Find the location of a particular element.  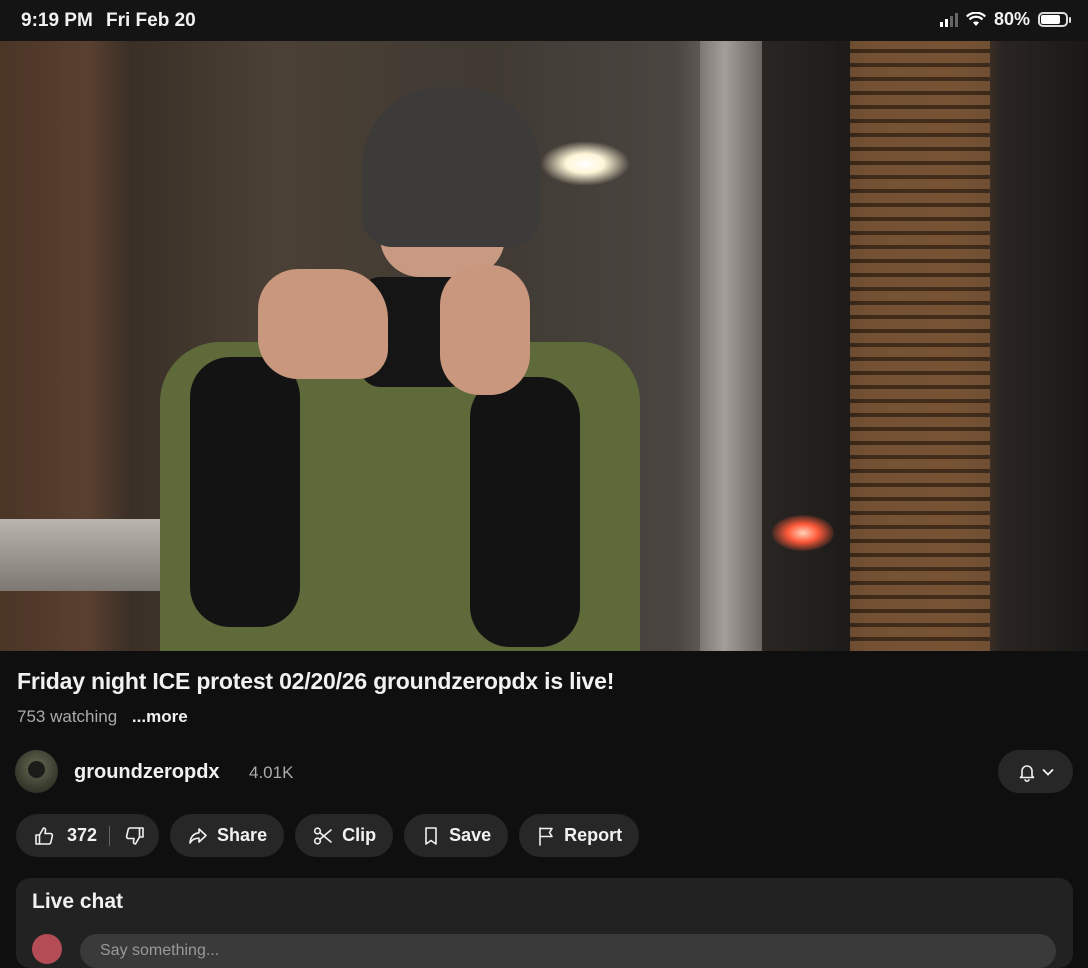

thumbs-down-icon is located at coordinates (135, 836).